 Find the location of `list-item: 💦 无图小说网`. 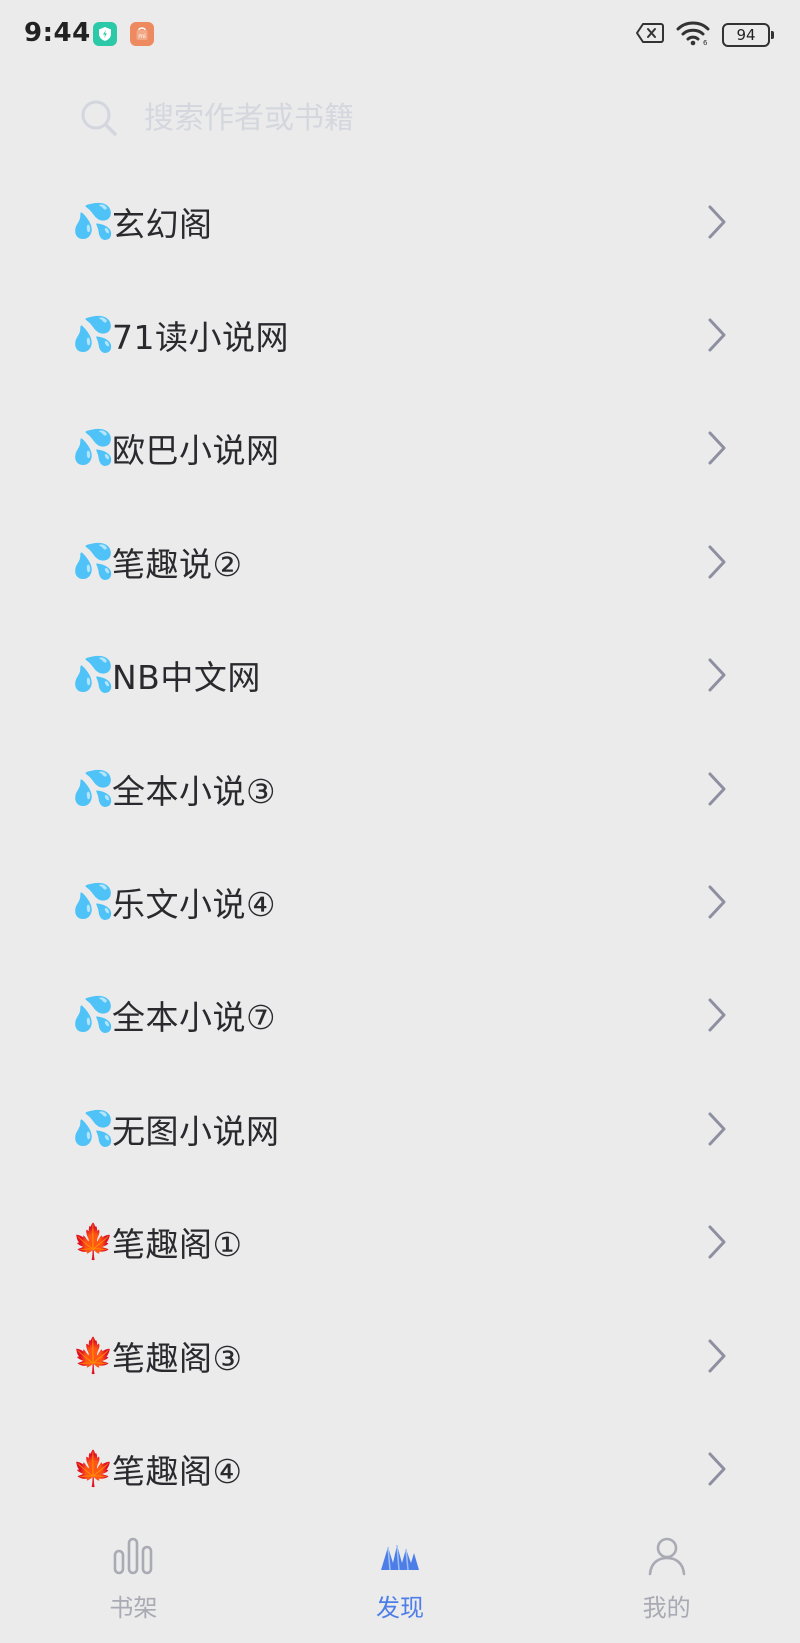

list-item: 💦 无图小说网 is located at coordinates (400, 1128).